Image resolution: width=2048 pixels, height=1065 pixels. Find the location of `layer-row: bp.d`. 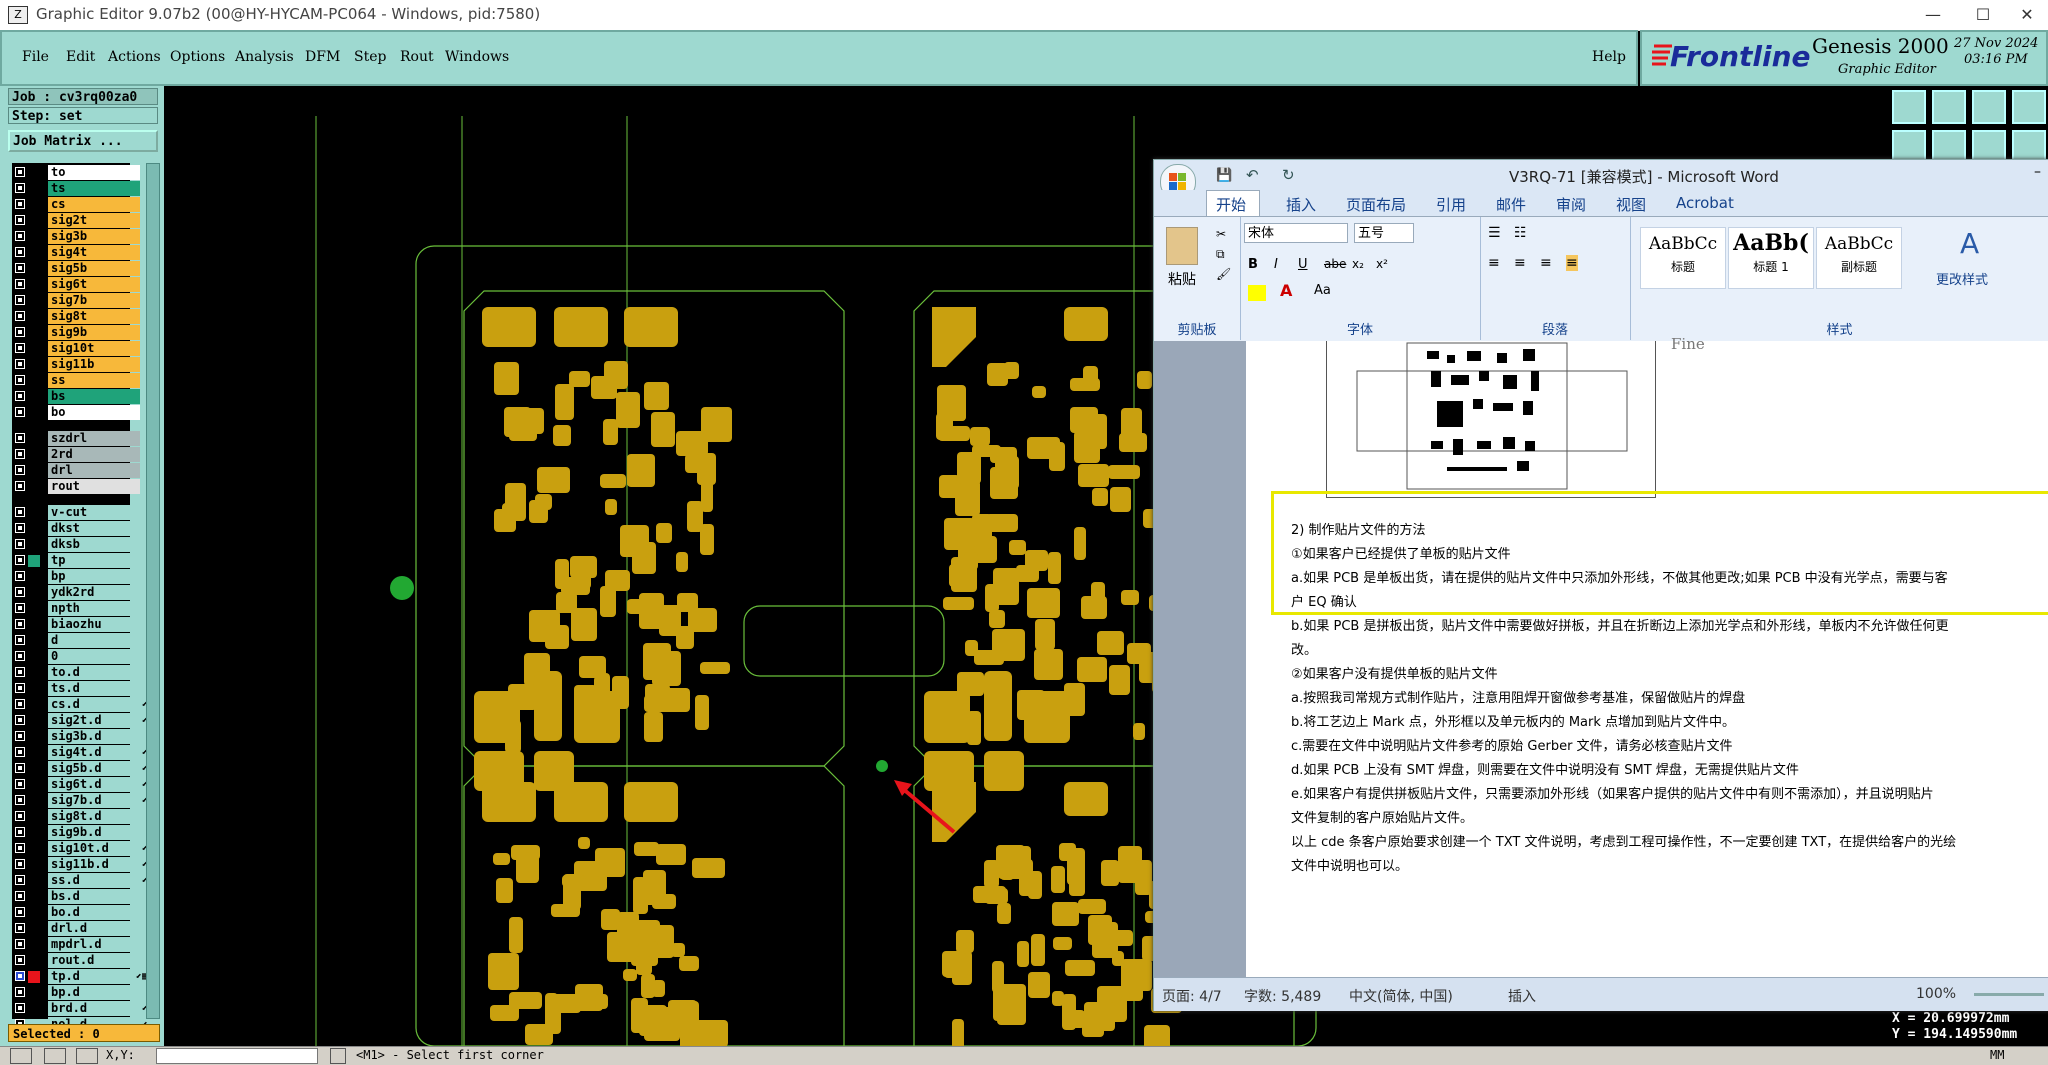

layer-row: bp.d is located at coordinates (76, 993).